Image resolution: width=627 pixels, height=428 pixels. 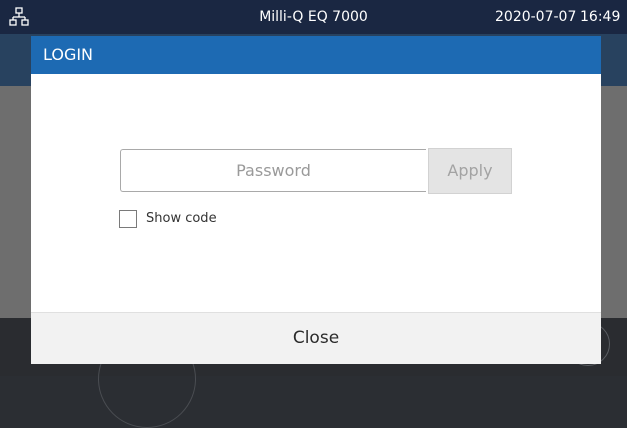 I want to click on network-icon, so click(x=19, y=16).